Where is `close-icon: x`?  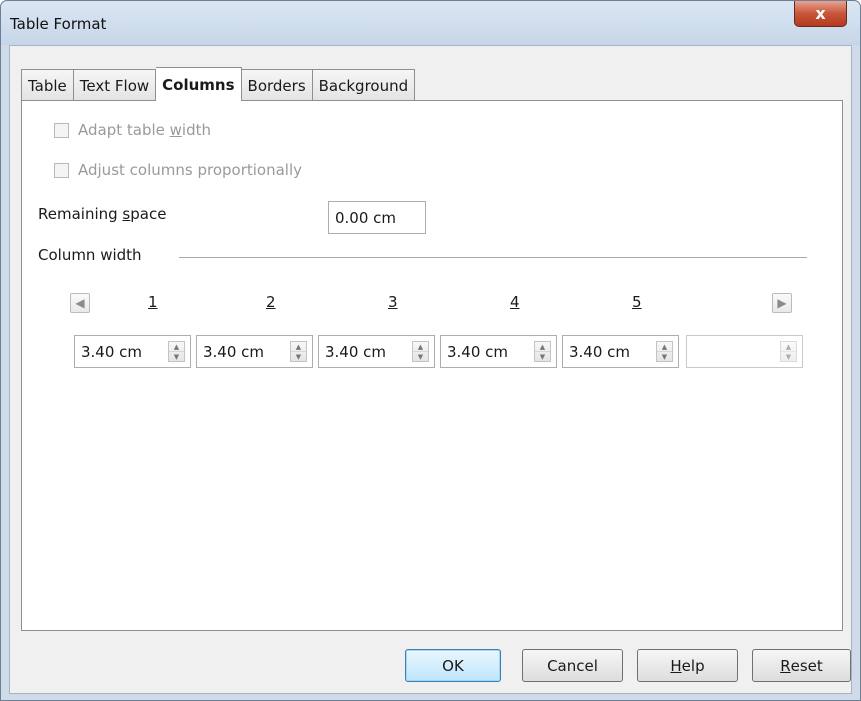
close-icon: x is located at coordinates (820, 13).